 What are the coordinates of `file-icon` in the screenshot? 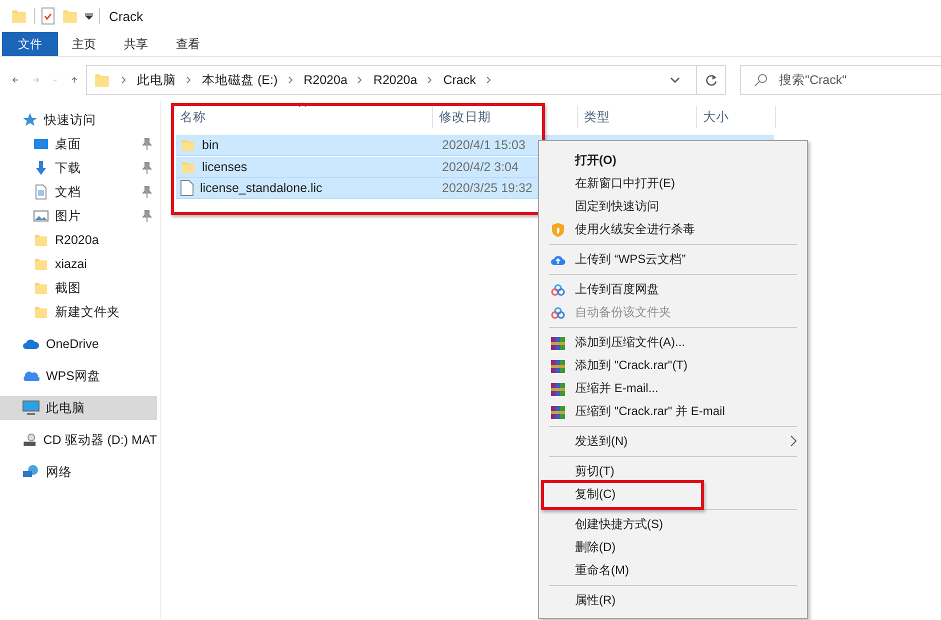 It's located at (187, 188).